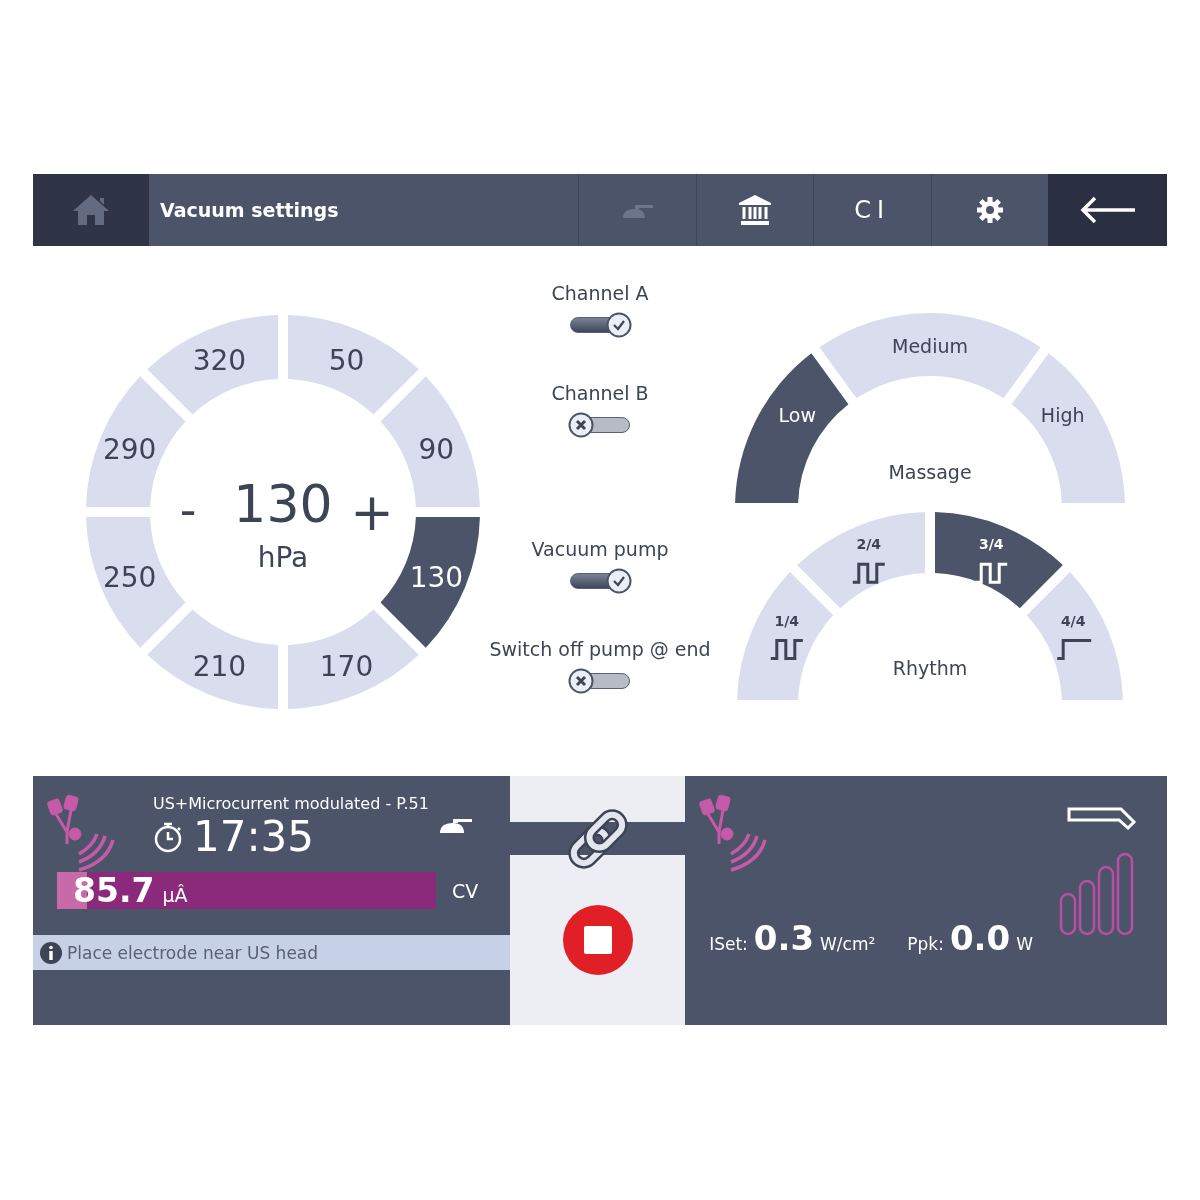  What do you see at coordinates (869, 544) in the screenshot?
I see `rhythm-label: 2/4` at bounding box center [869, 544].